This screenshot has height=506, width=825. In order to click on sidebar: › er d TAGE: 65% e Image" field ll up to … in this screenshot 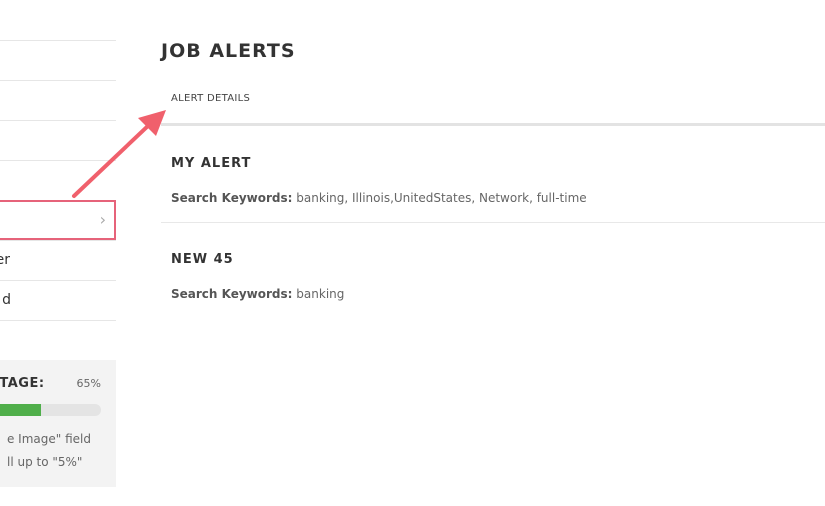, I will do `click(58, 253)`.